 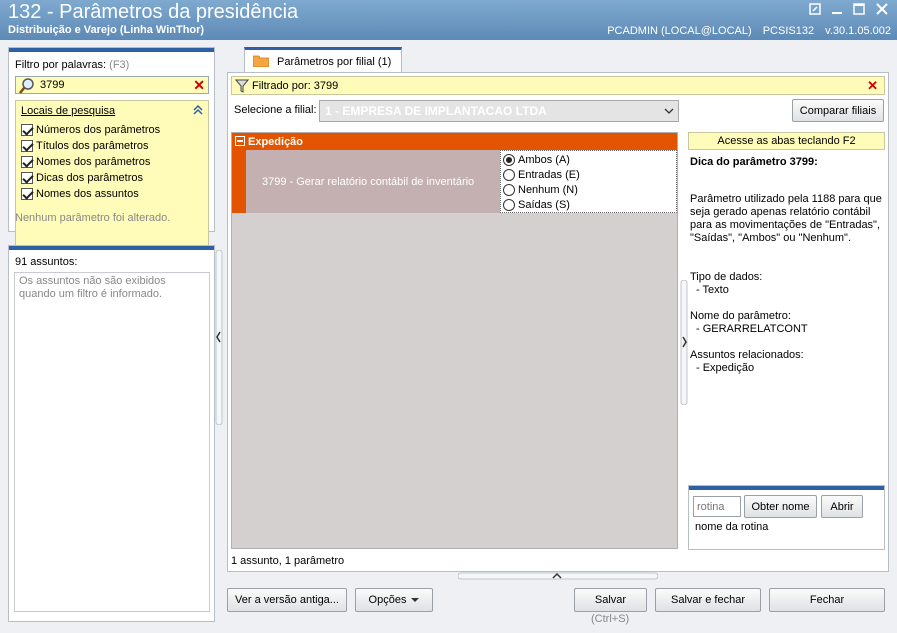 What do you see at coordinates (754, 162) in the screenshot?
I see `tip-title: Dica do parâmetro 3799:` at bounding box center [754, 162].